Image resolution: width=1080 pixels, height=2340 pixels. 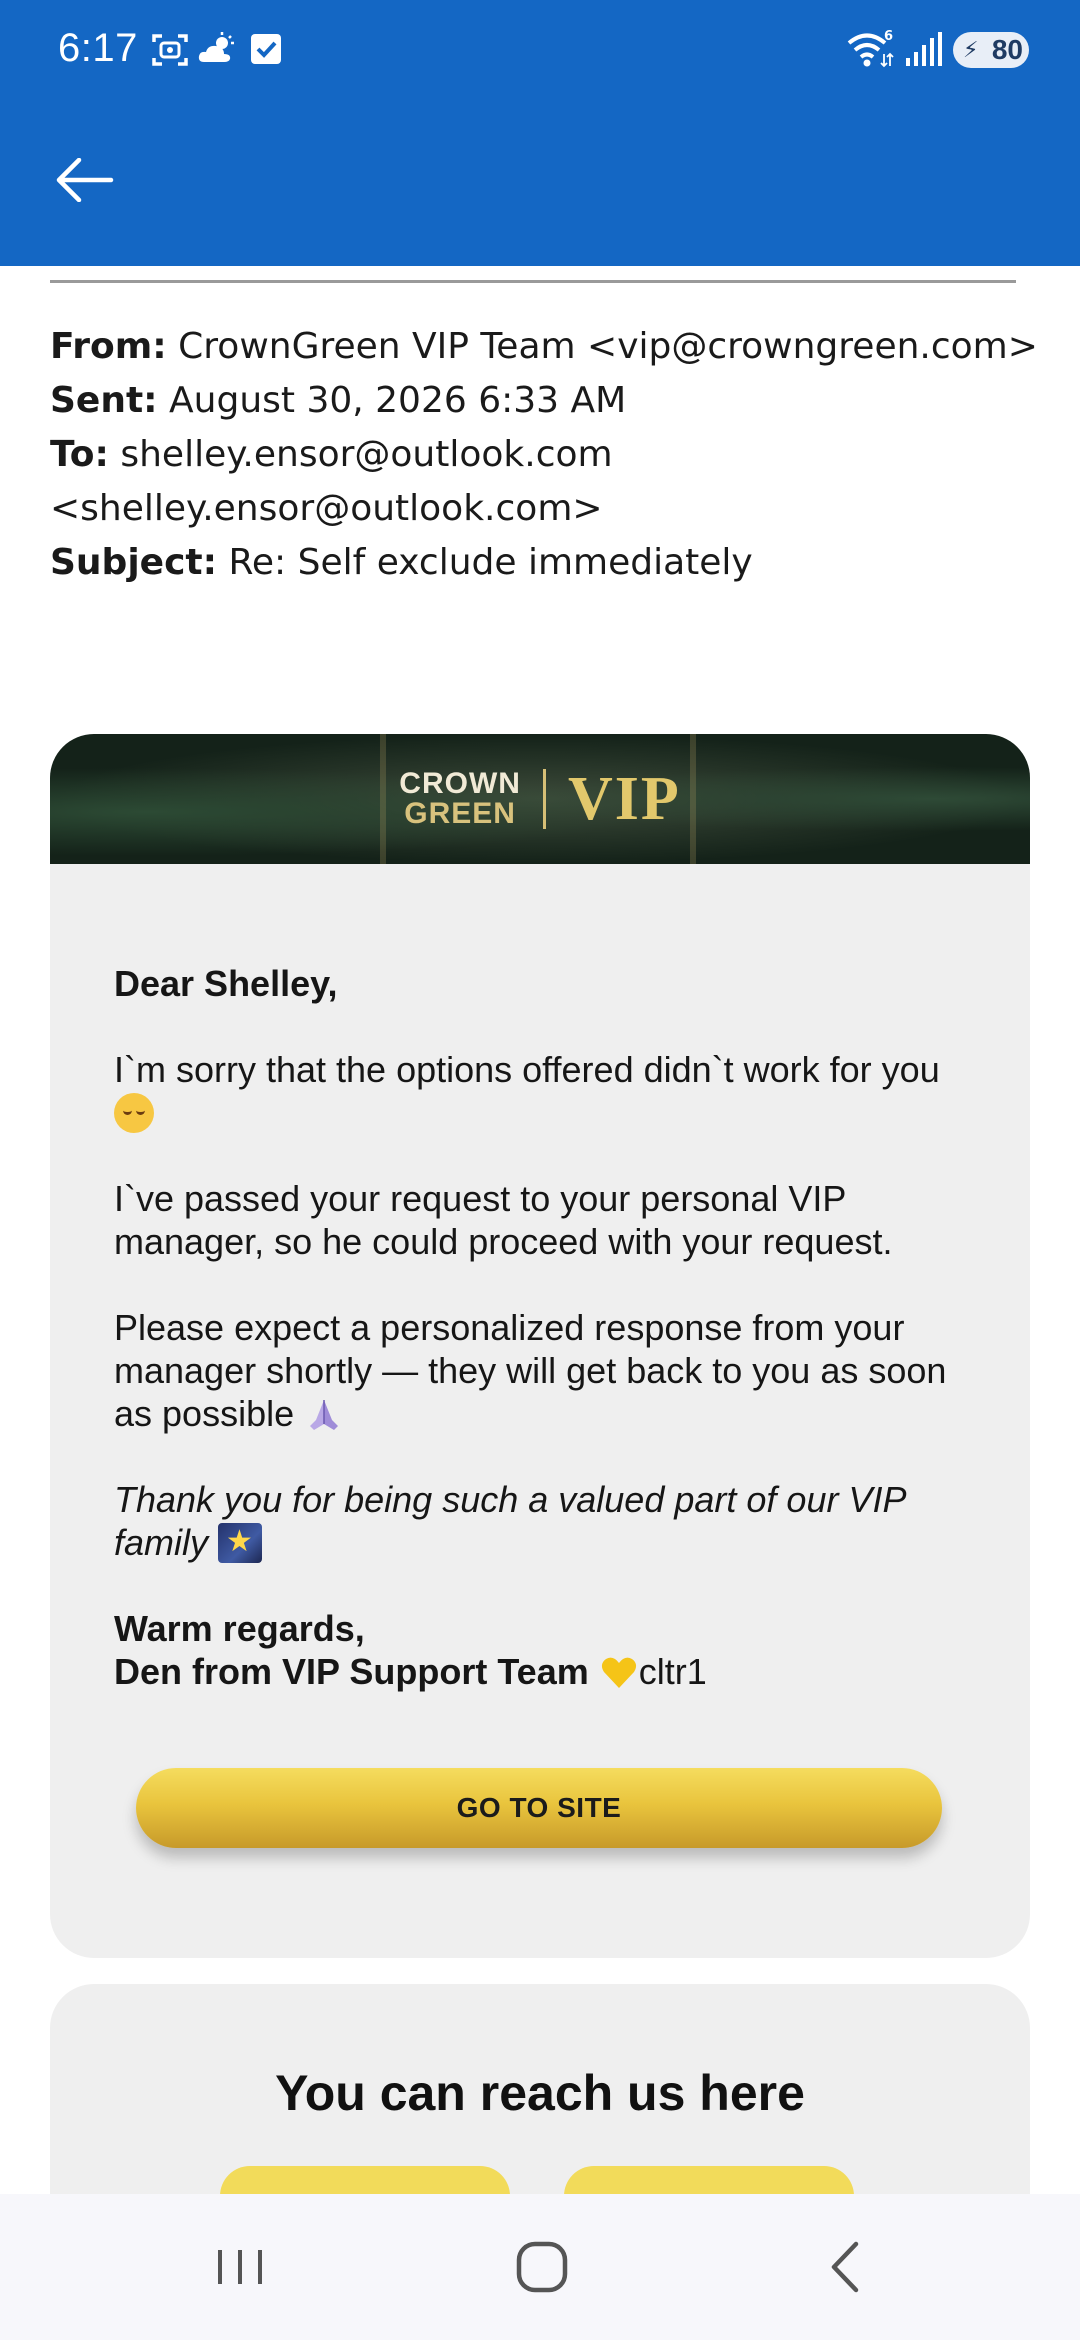 What do you see at coordinates (98, 48) in the screenshot?
I see `status-time: 6:17` at bounding box center [98, 48].